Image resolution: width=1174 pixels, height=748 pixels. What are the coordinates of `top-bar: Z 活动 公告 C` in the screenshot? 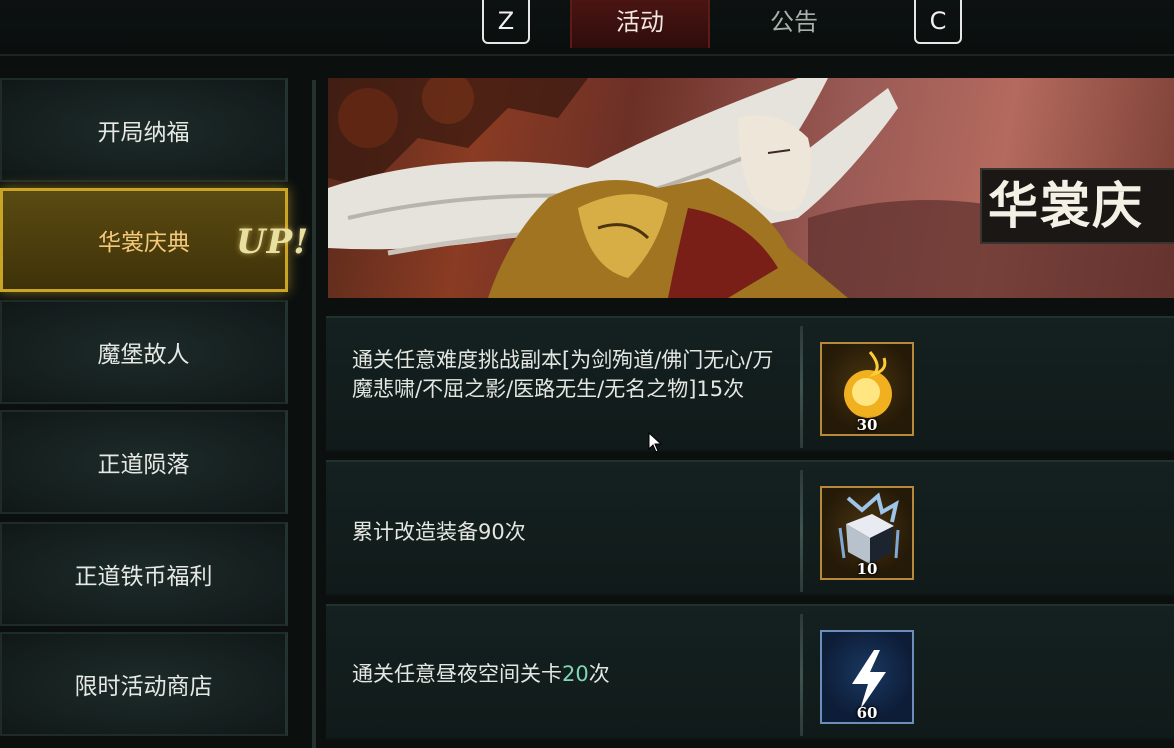 It's located at (587, 28).